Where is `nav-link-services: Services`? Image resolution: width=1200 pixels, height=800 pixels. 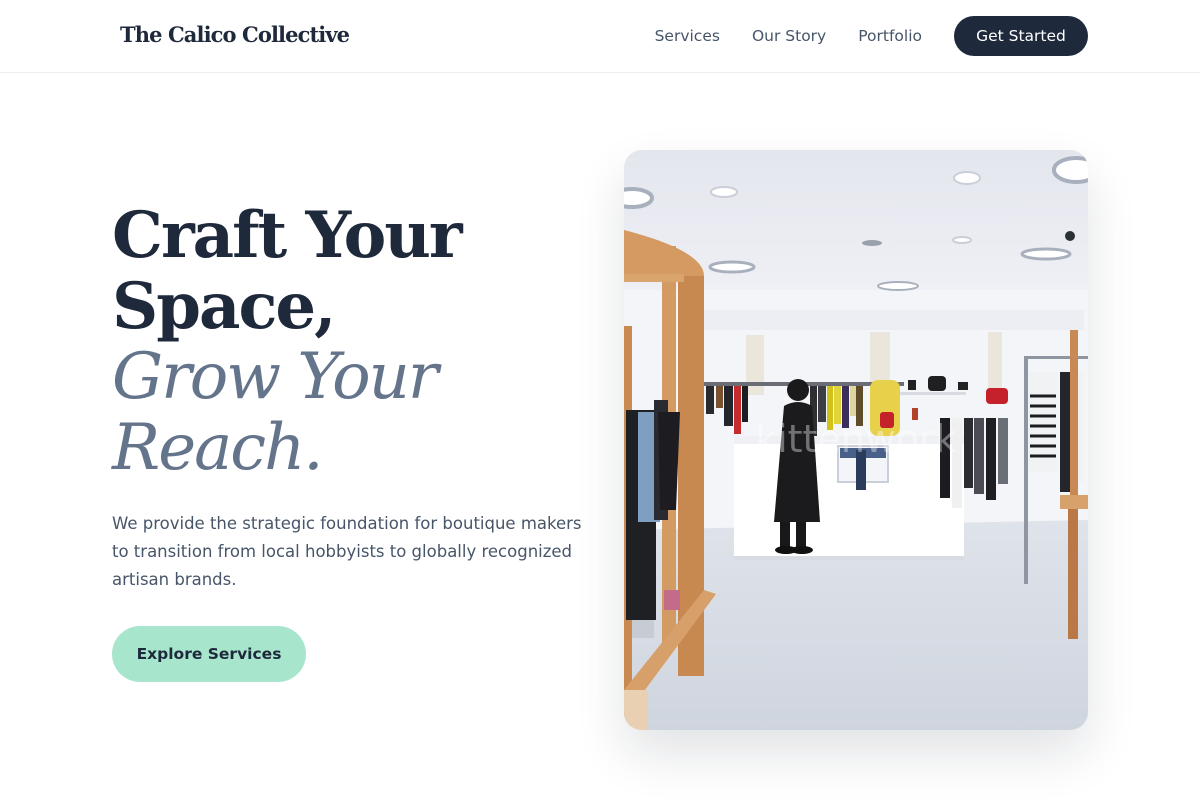 nav-link-services: Services is located at coordinates (687, 36).